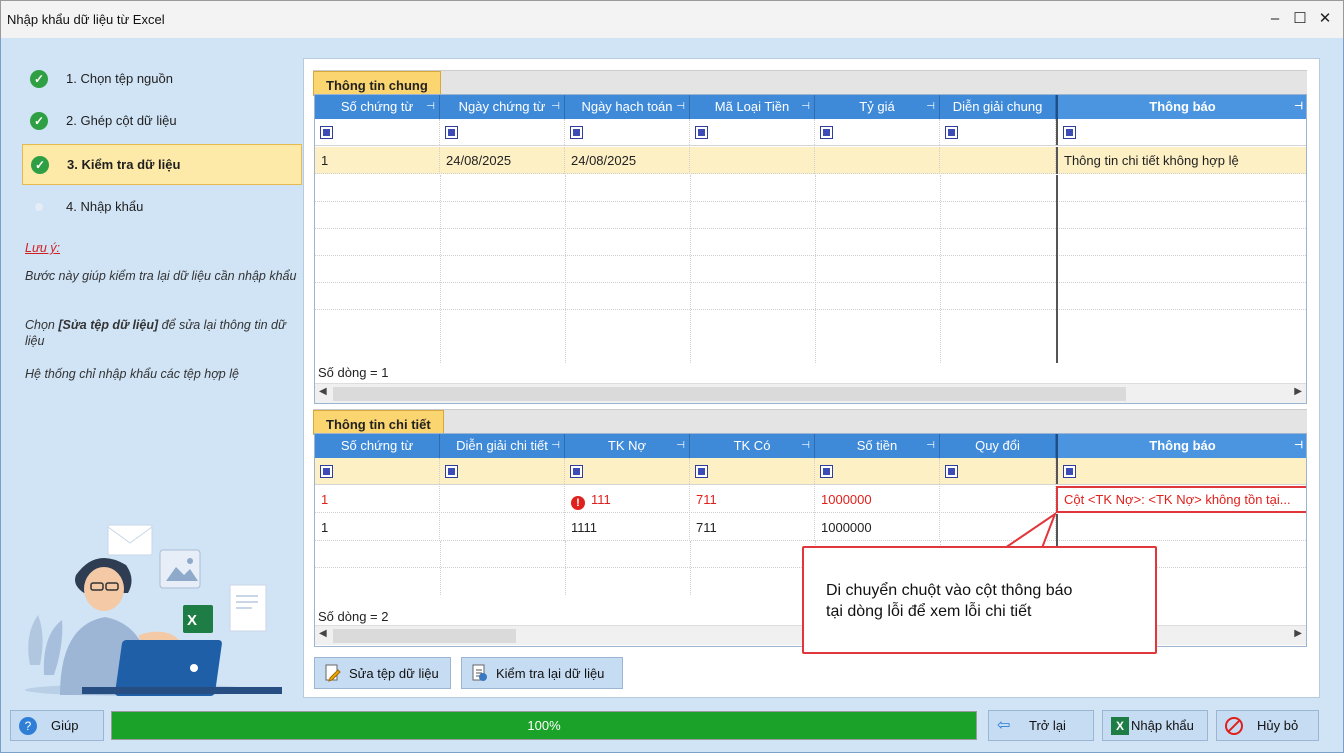 The image size is (1344, 753). I want to click on edit-file-button: Sửa tệp dữ liệu, so click(382, 673).